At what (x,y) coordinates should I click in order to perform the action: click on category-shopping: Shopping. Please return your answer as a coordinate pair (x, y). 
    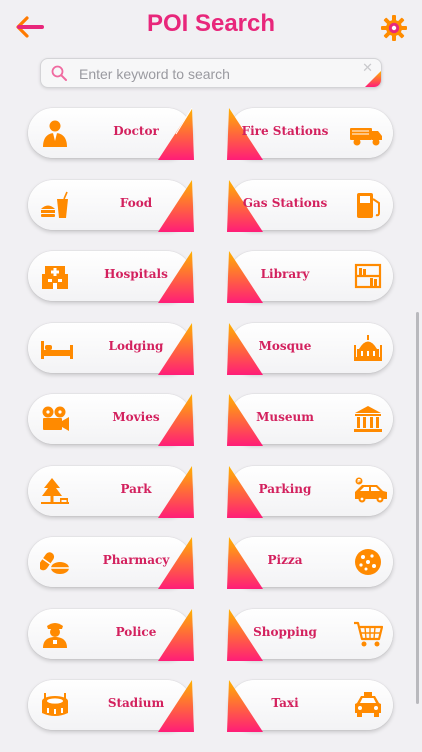
    Looking at the image, I should click on (310, 634).